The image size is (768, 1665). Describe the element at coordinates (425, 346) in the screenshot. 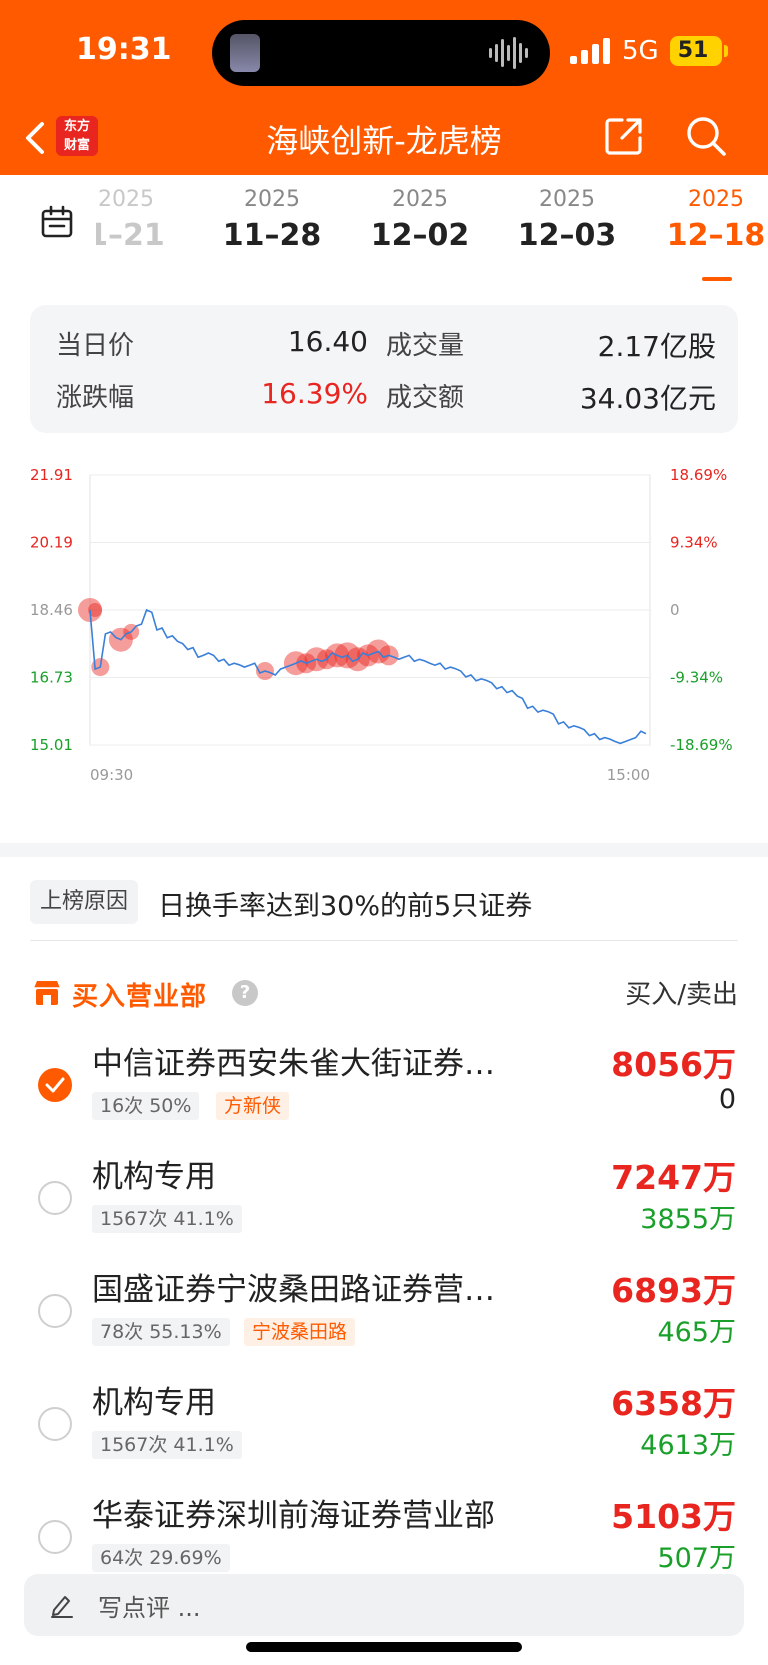

I see `volume-label: 成交量` at that location.